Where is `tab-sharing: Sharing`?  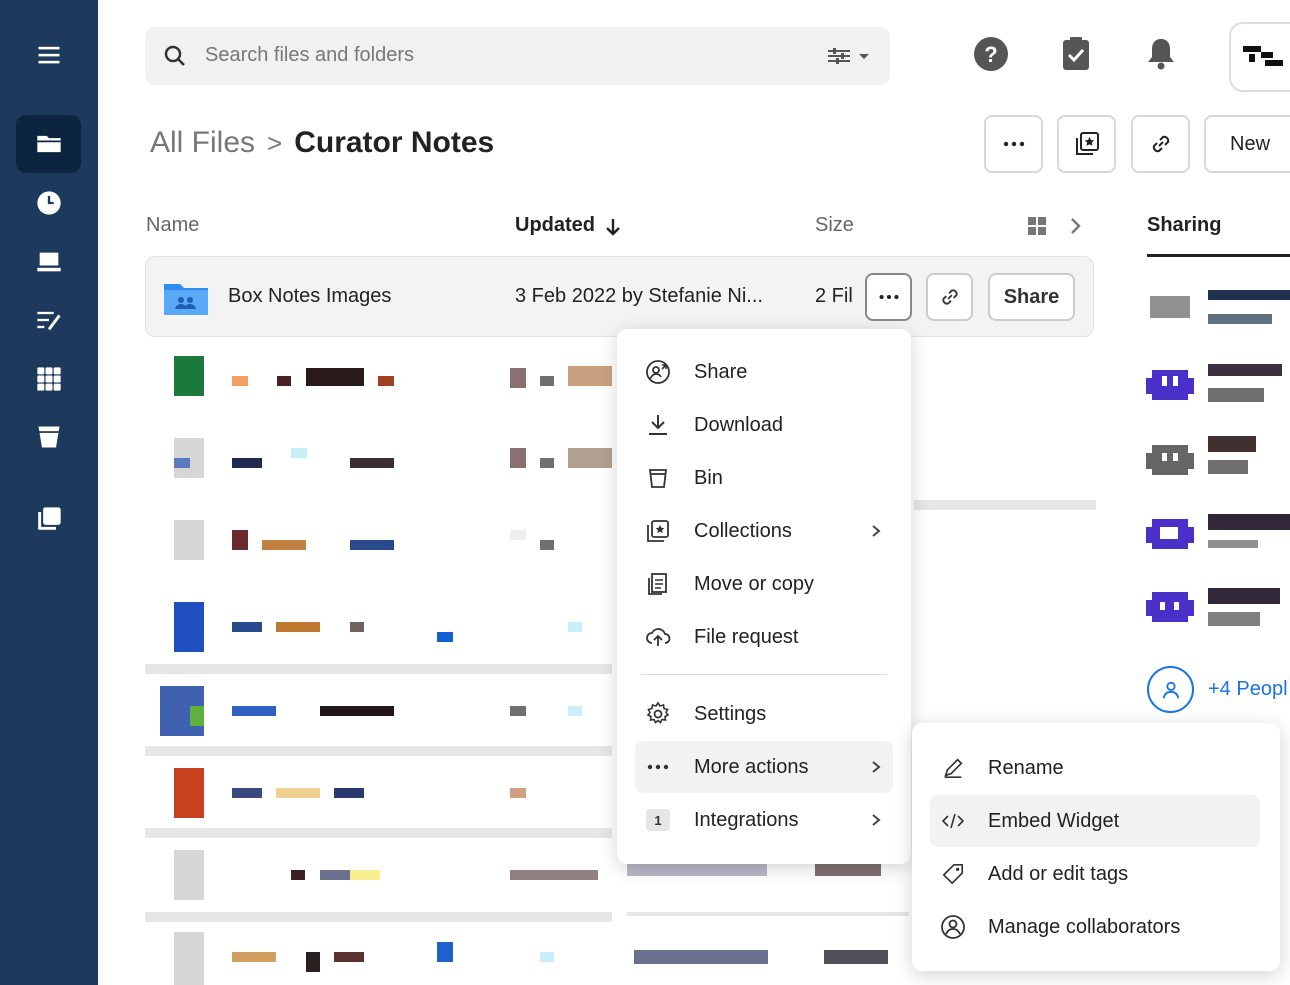 tab-sharing: Sharing is located at coordinates (1184, 225).